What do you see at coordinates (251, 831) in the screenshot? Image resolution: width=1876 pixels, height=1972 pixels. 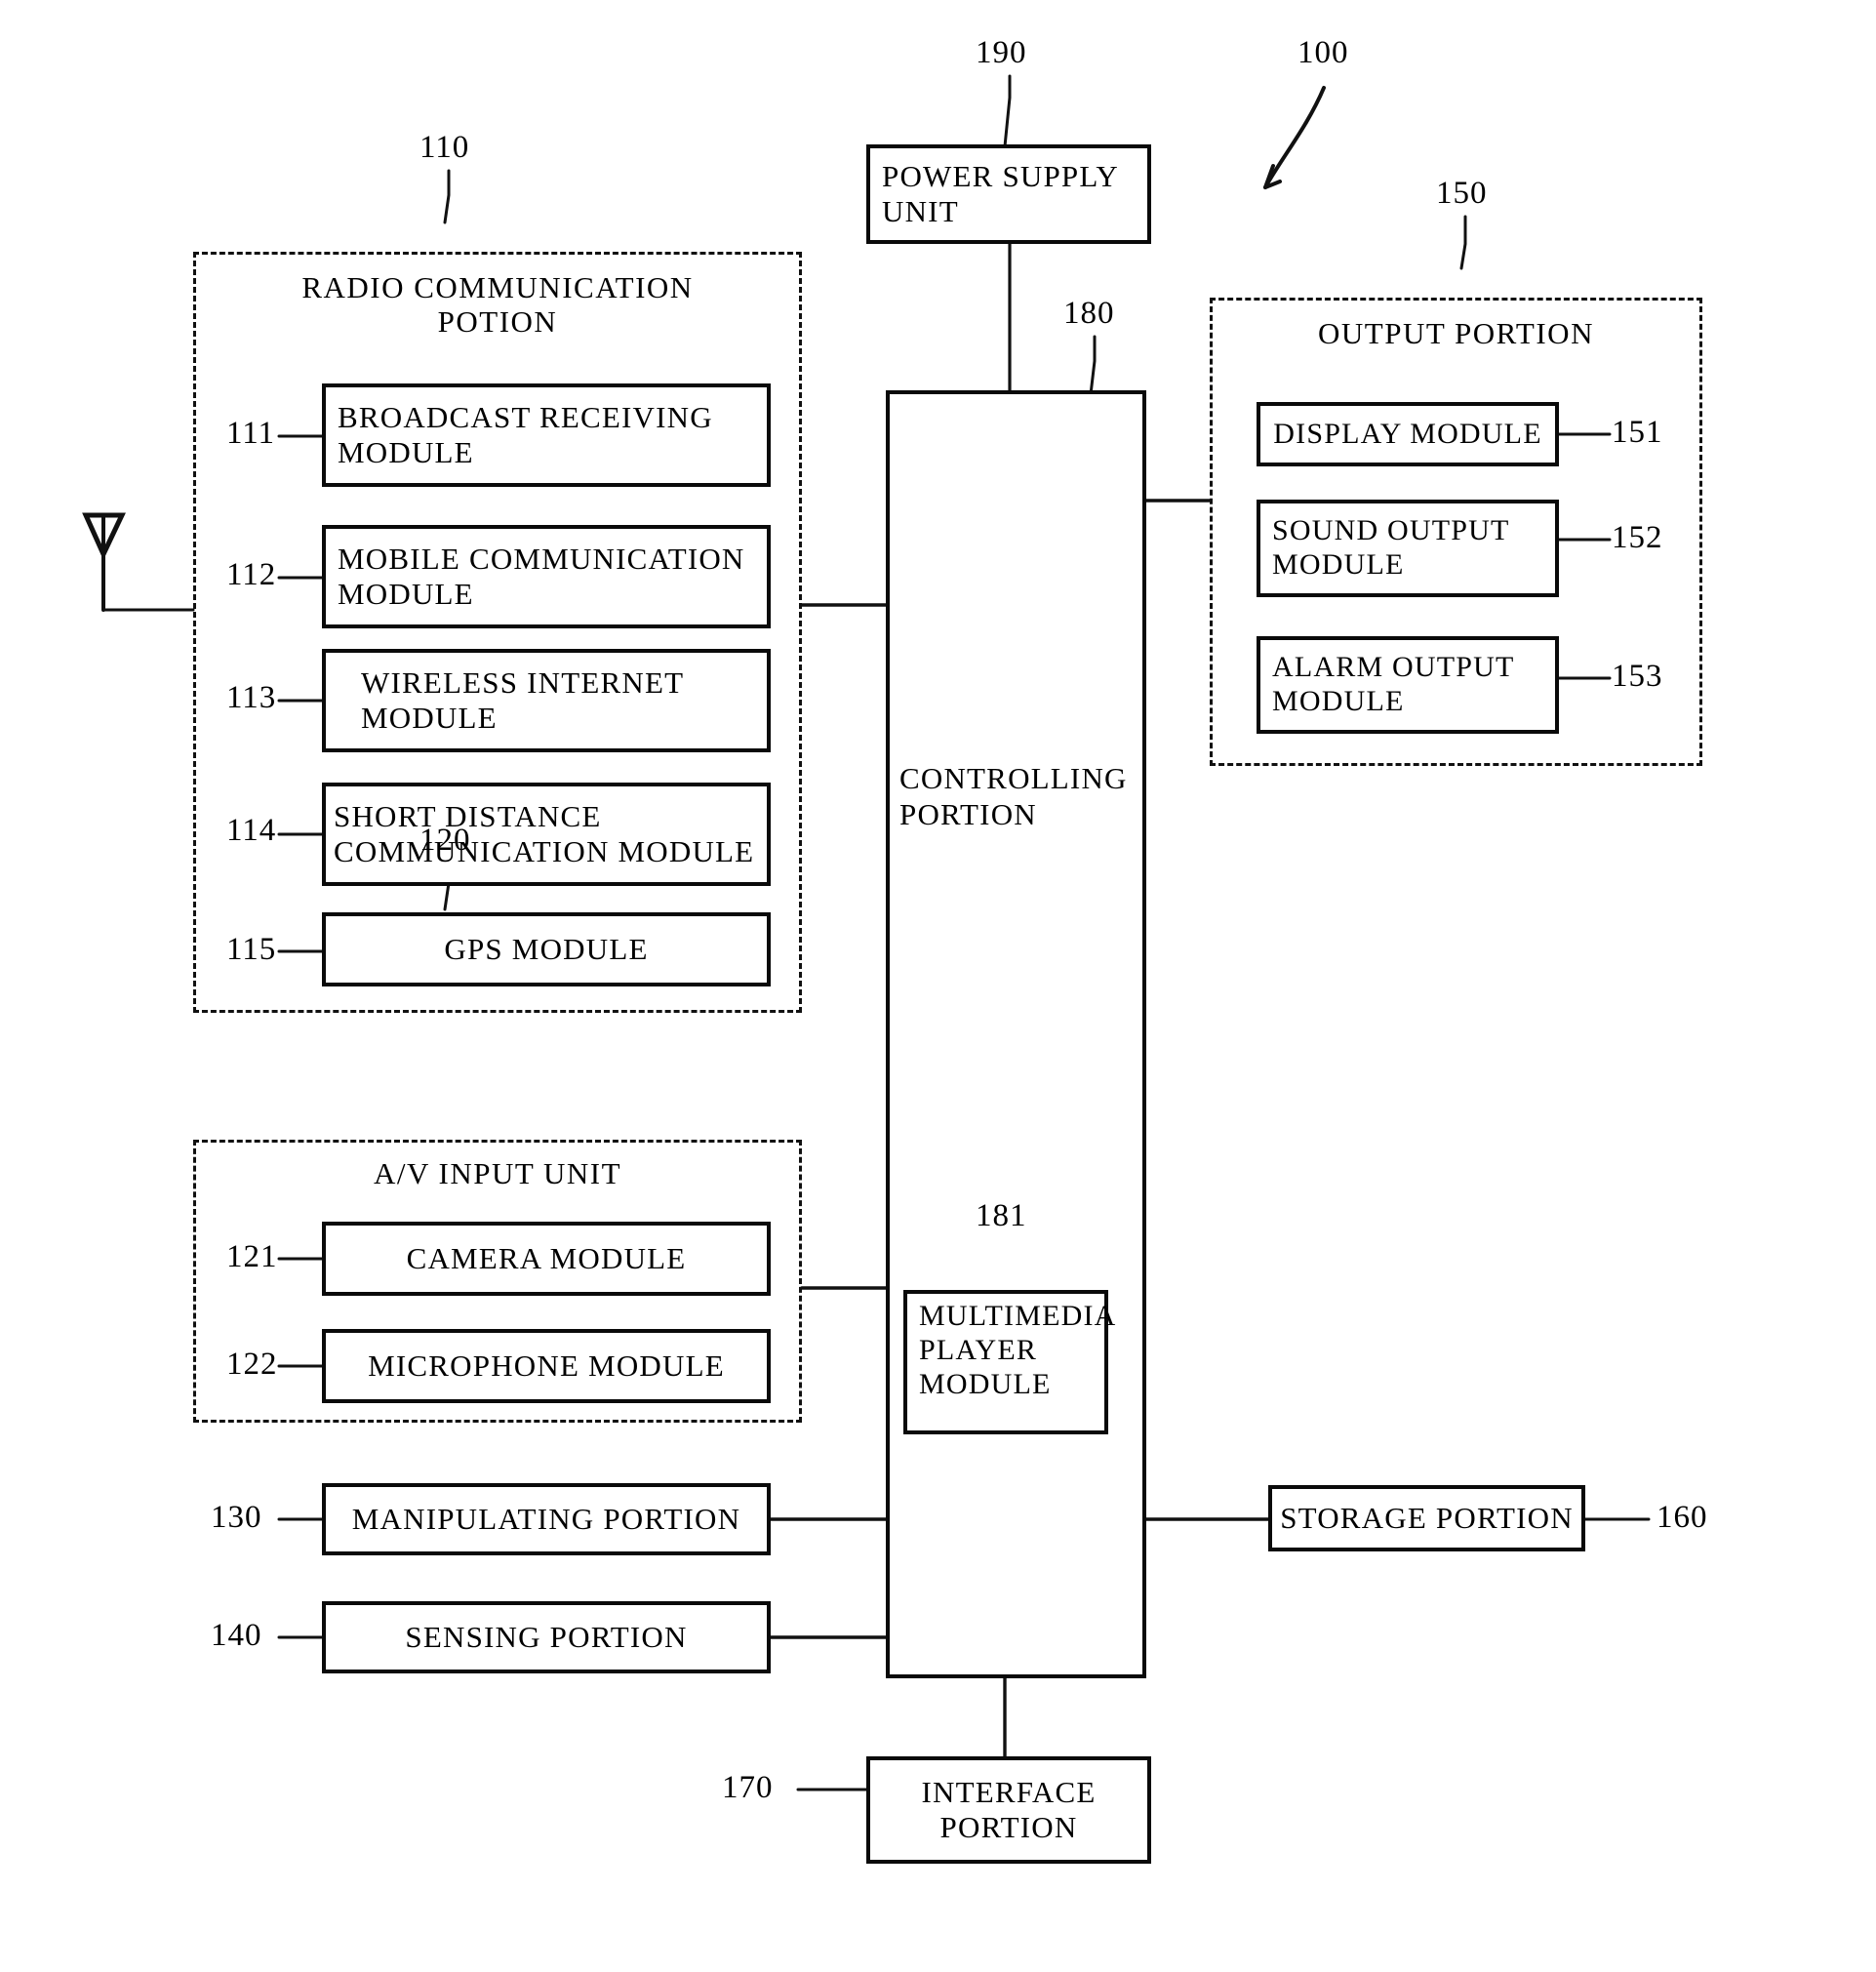 I see `ref-114: 114` at bounding box center [251, 831].